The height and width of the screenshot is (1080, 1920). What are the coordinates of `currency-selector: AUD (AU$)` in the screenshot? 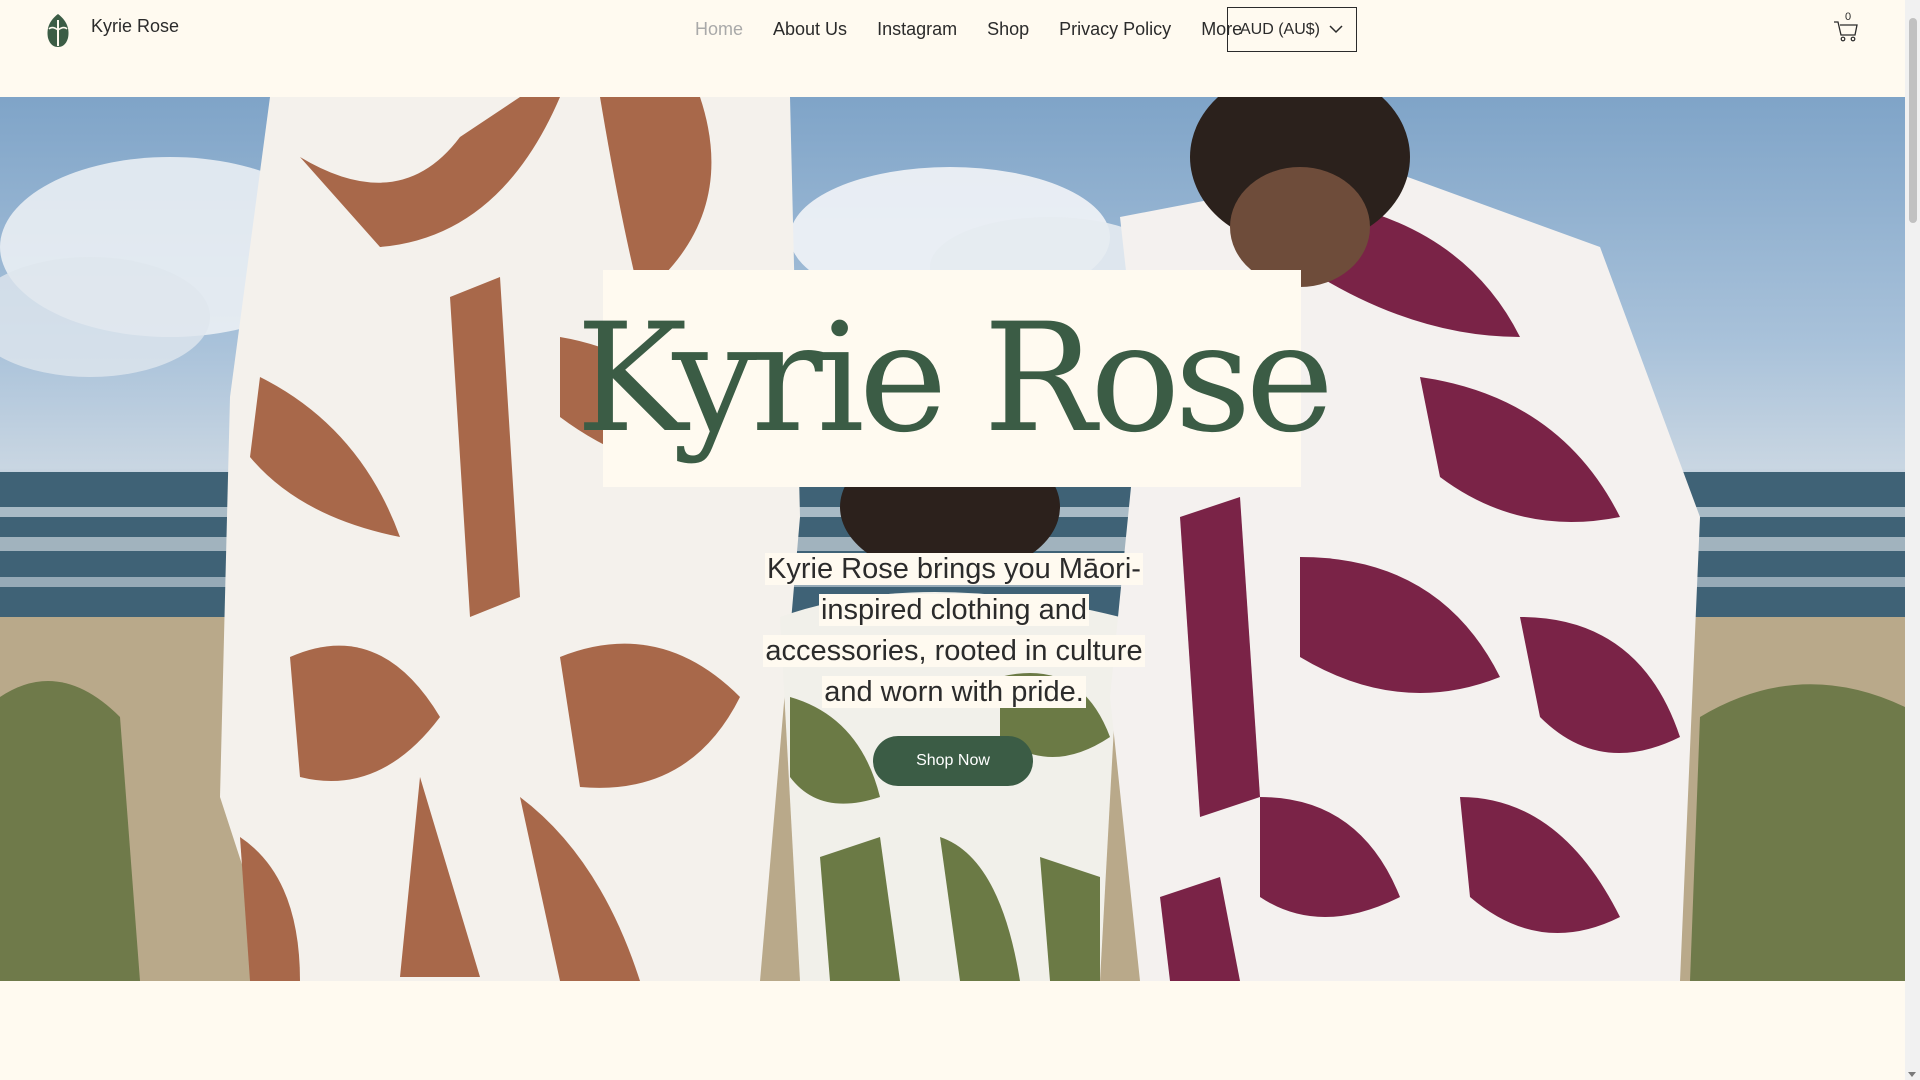 It's located at (1292, 29).